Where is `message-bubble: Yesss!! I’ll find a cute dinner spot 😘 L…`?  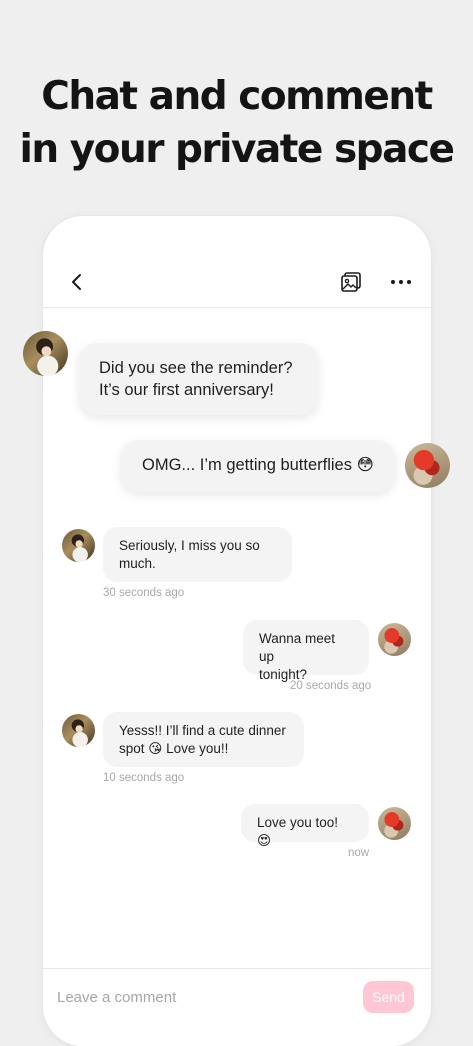 message-bubble: Yesss!! I’ll find a cute dinner spot 😘 L… is located at coordinates (203, 739).